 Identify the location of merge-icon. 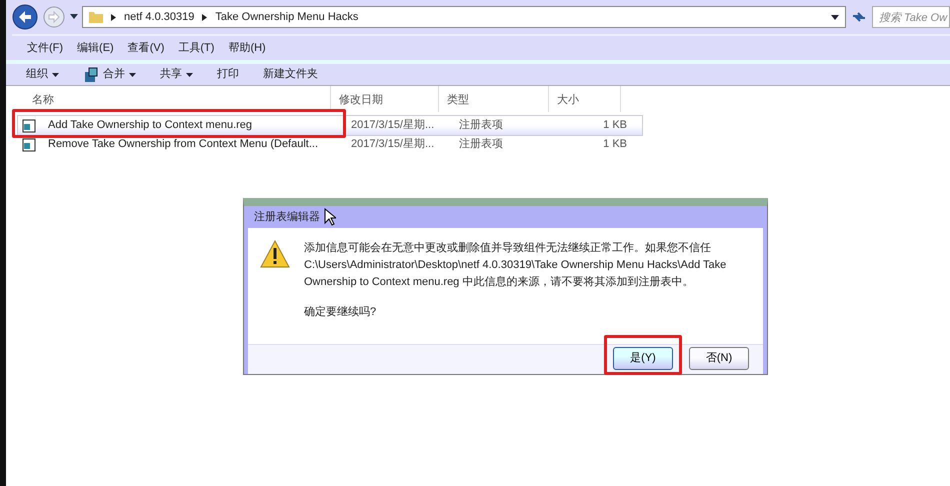
(91, 74).